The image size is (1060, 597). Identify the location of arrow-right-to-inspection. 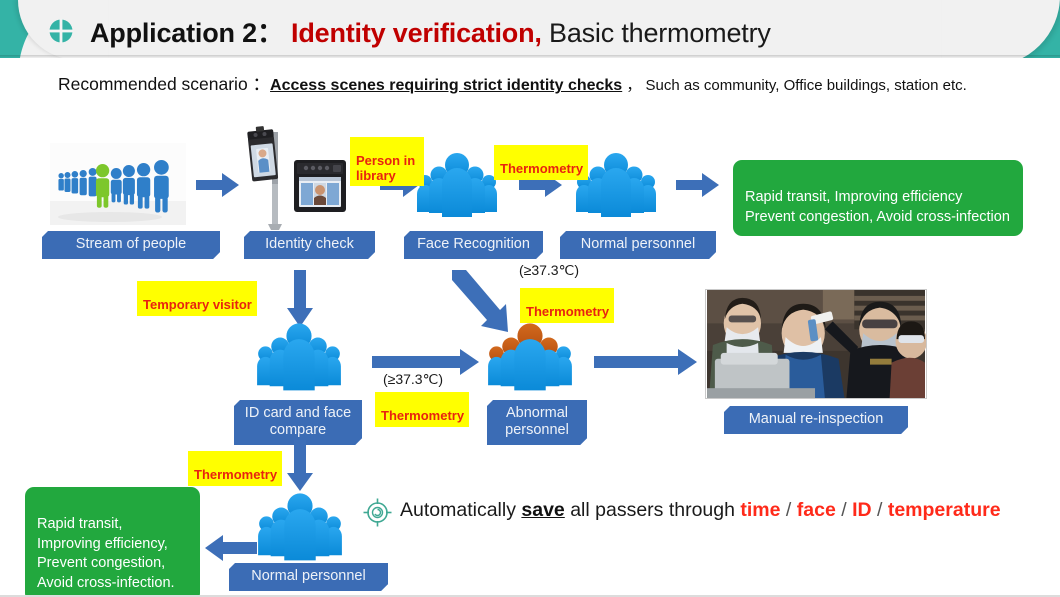
(645, 362).